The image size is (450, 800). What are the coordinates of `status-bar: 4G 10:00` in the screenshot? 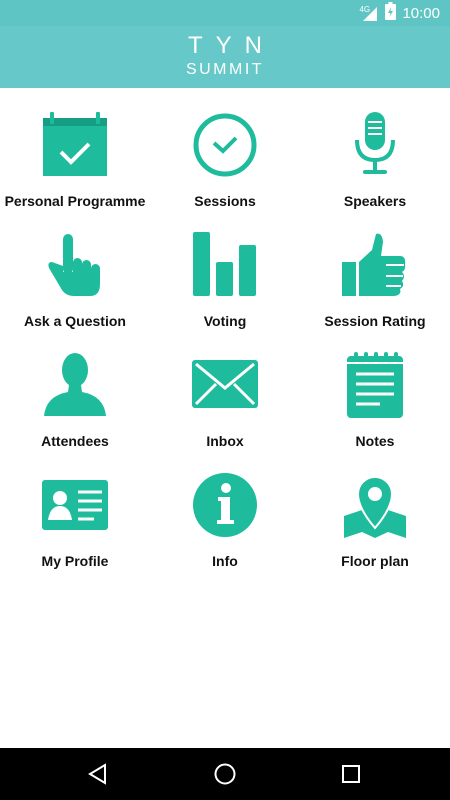 It's located at (225, 13).